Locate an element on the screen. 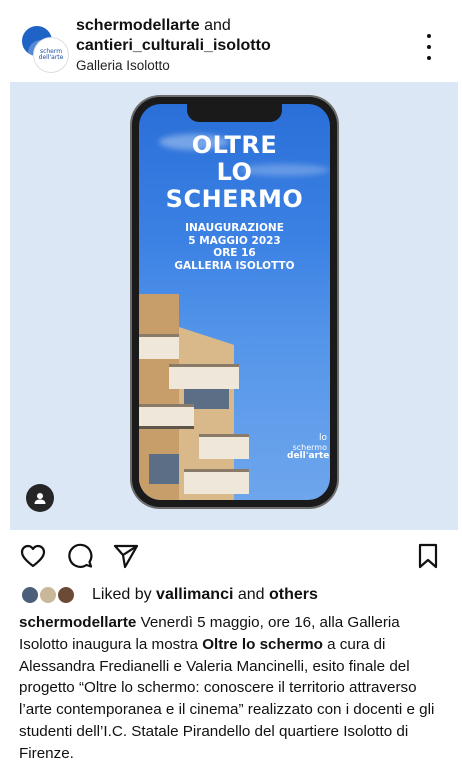 Image resolution: width=462 pixels, height=780 pixels. liker-username: vallimanci is located at coordinates (194, 594).